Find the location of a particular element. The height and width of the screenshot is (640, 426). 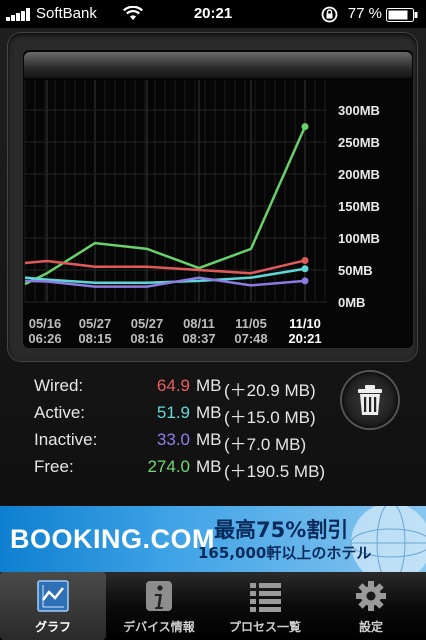

stat-value: 51.9 is located at coordinates (173, 412).